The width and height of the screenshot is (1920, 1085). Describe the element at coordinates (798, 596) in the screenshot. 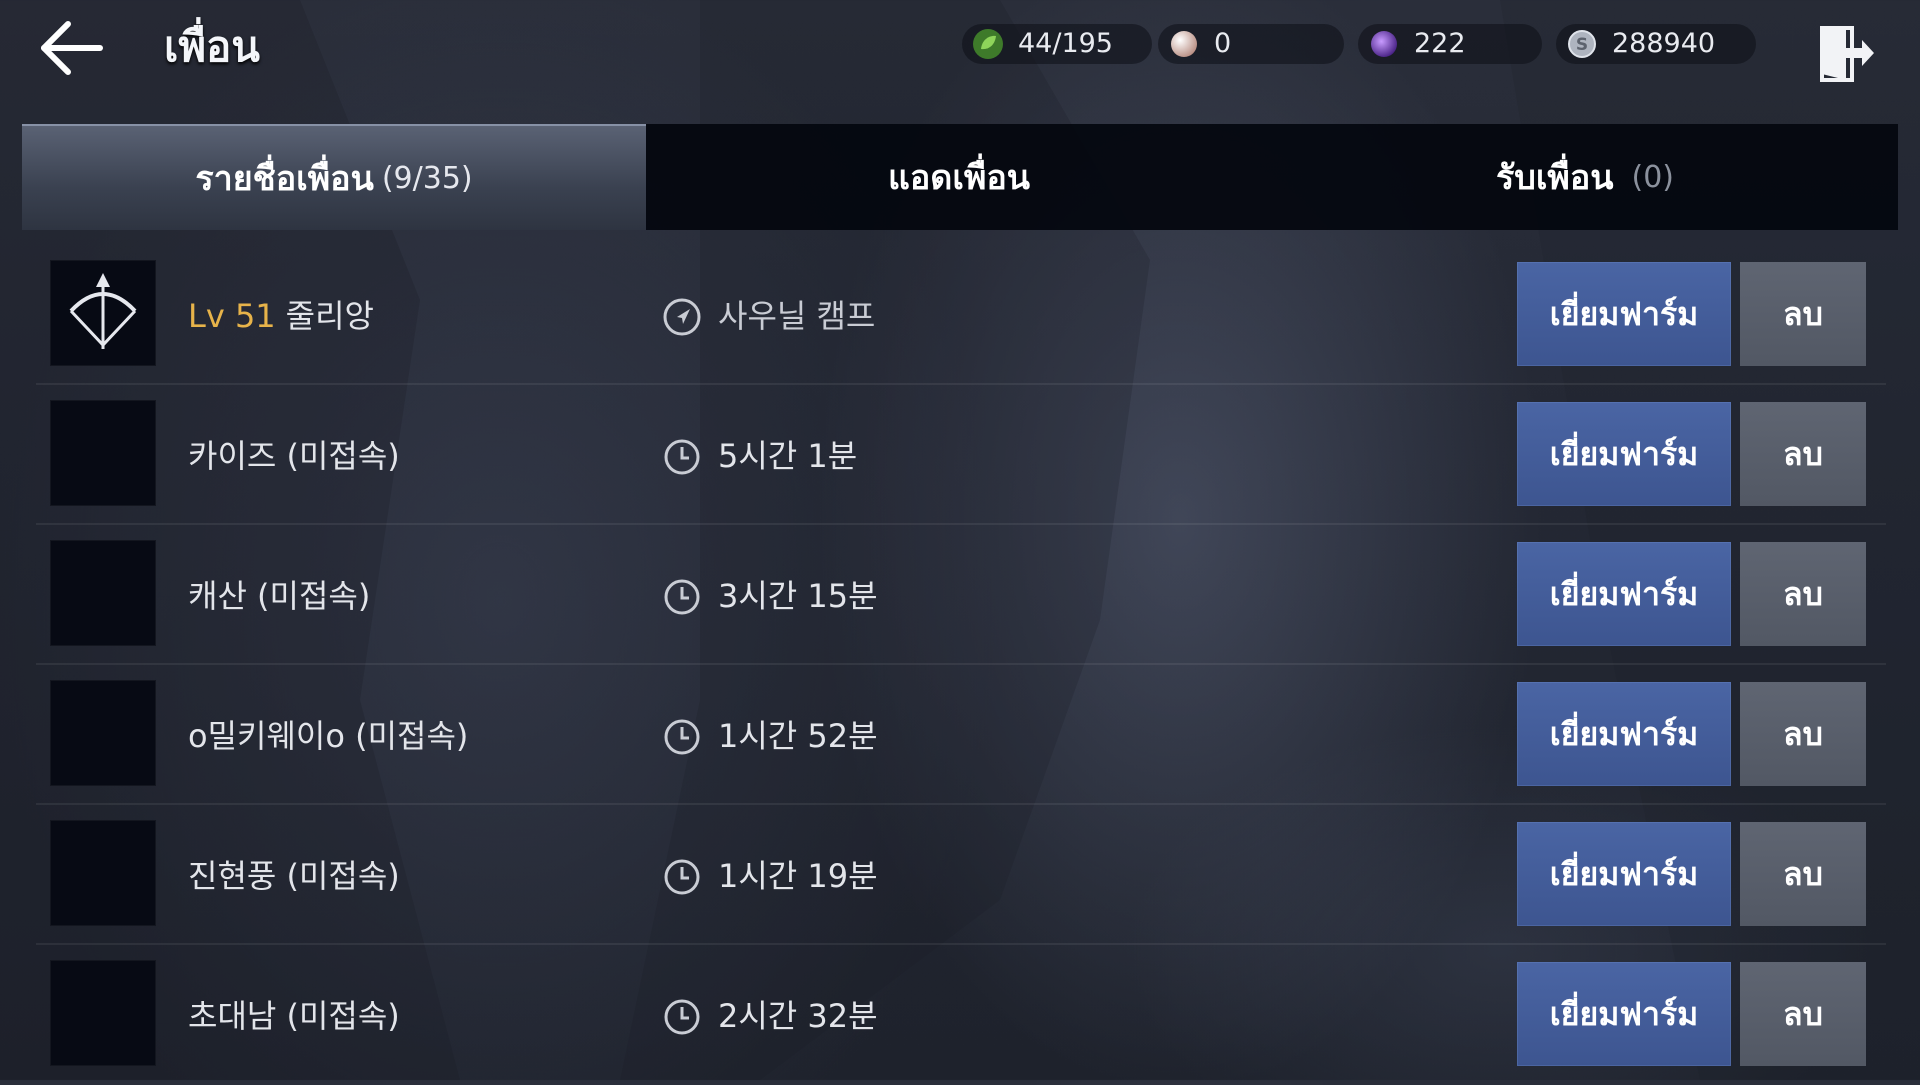

I see `last-online-time: 3시간 15분` at that location.